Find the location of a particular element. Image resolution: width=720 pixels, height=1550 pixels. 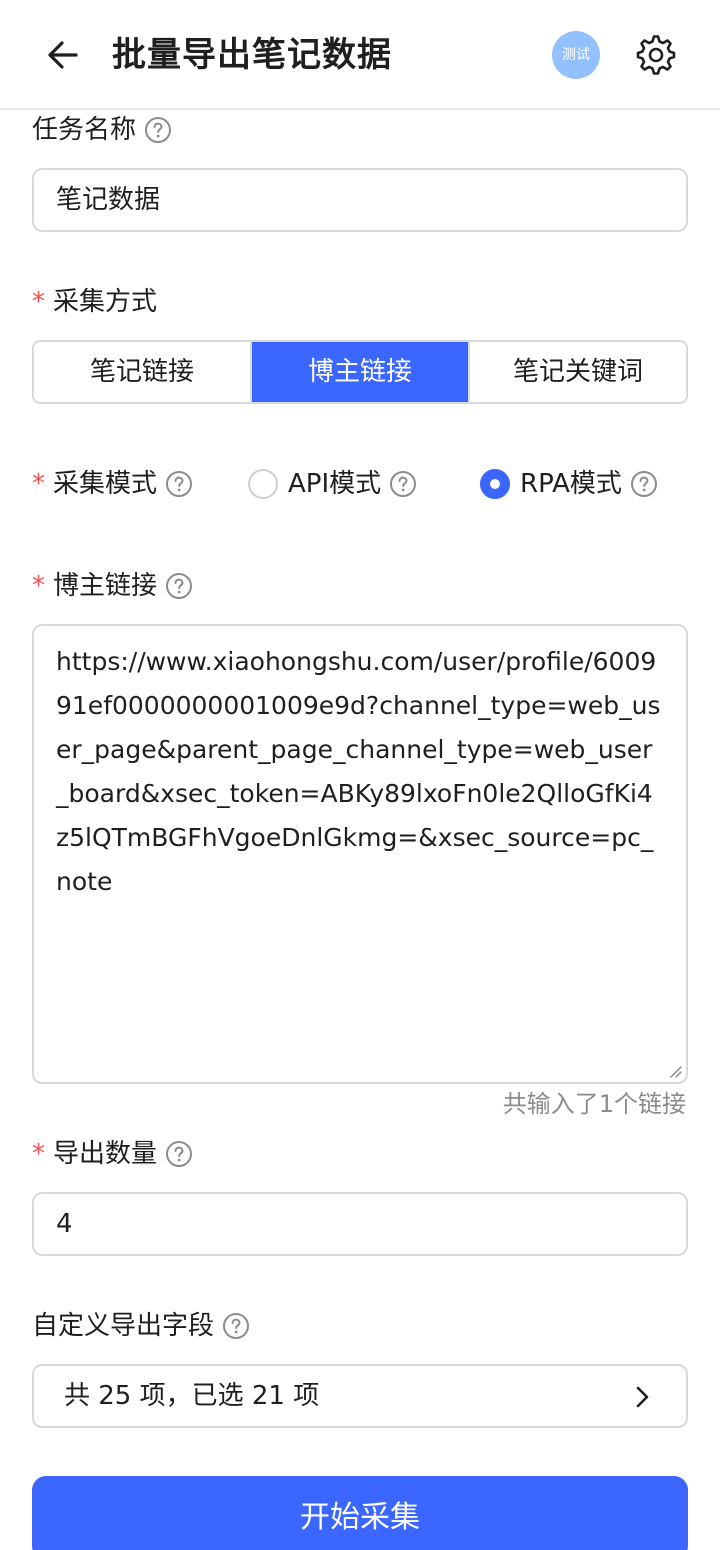

radio-api-mode: API模式 is located at coordinates (332, 484).